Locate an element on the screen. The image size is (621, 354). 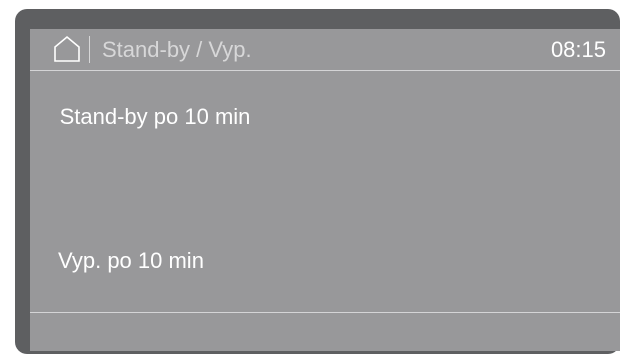
option-off-10-min: Vyp. po 10 min is located at coordinates (131, 261).